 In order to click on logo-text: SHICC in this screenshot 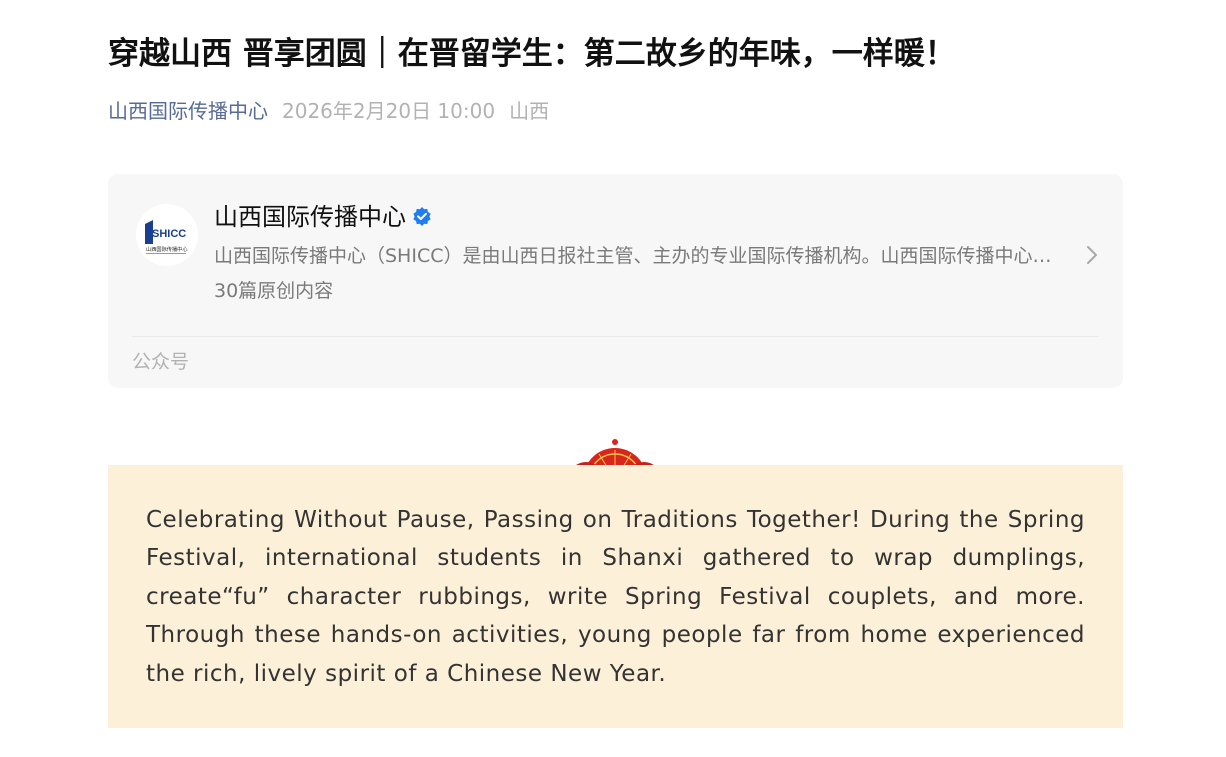, I will do `click(169, 234)`.